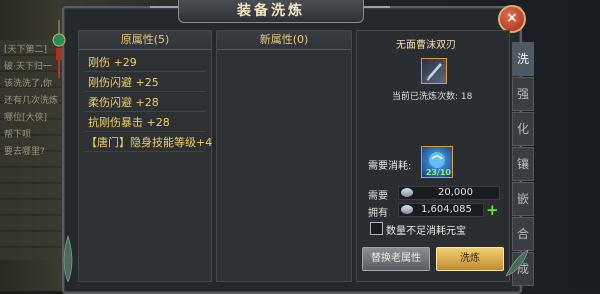  I want to click on need-label: 需要, so click(378, 196).